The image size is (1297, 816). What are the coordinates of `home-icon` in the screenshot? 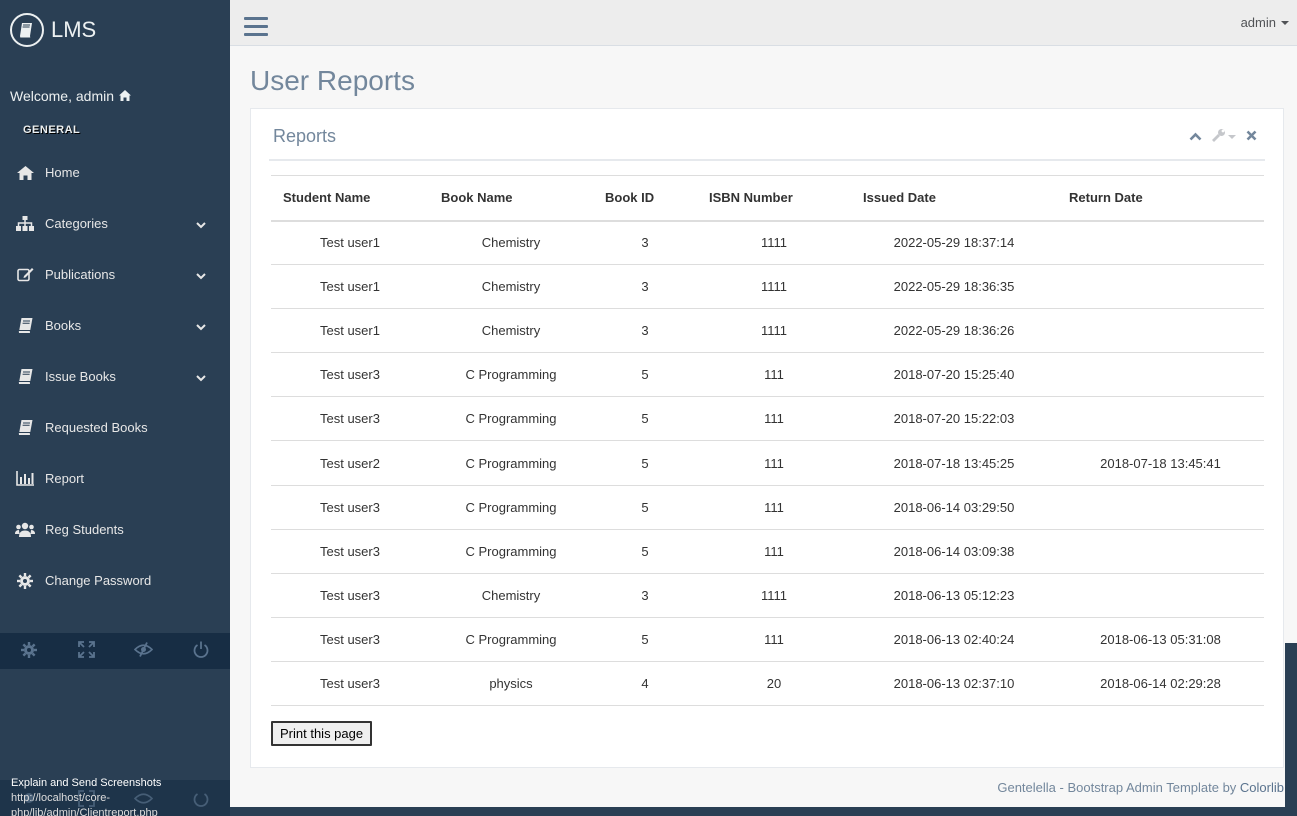 It's located at (125, 96).